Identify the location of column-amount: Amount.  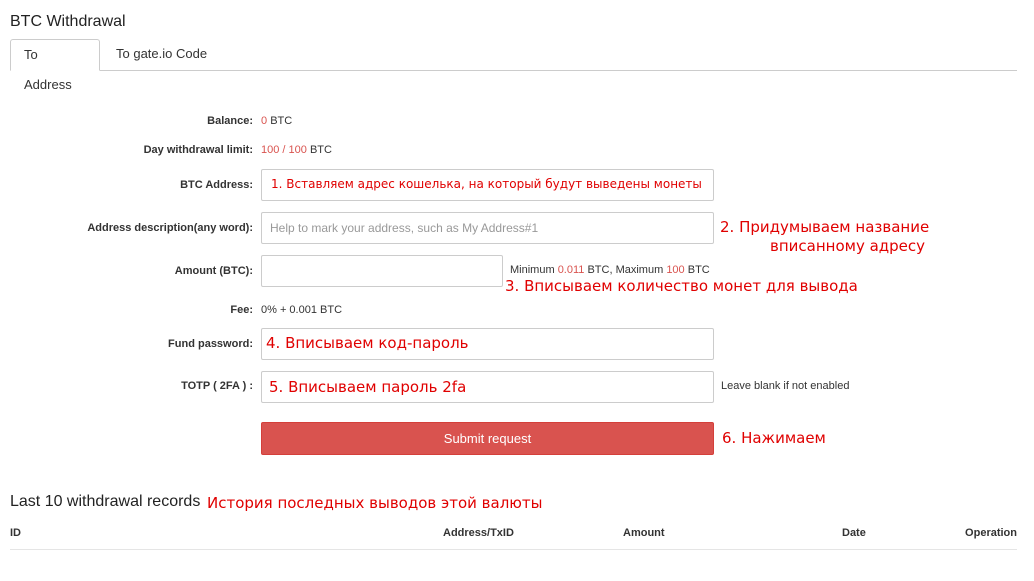
(644, 533).